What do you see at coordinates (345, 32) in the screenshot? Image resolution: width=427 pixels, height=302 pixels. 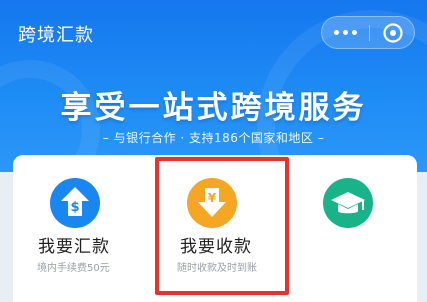 I see `more-button` at bounding box center [345, 32].